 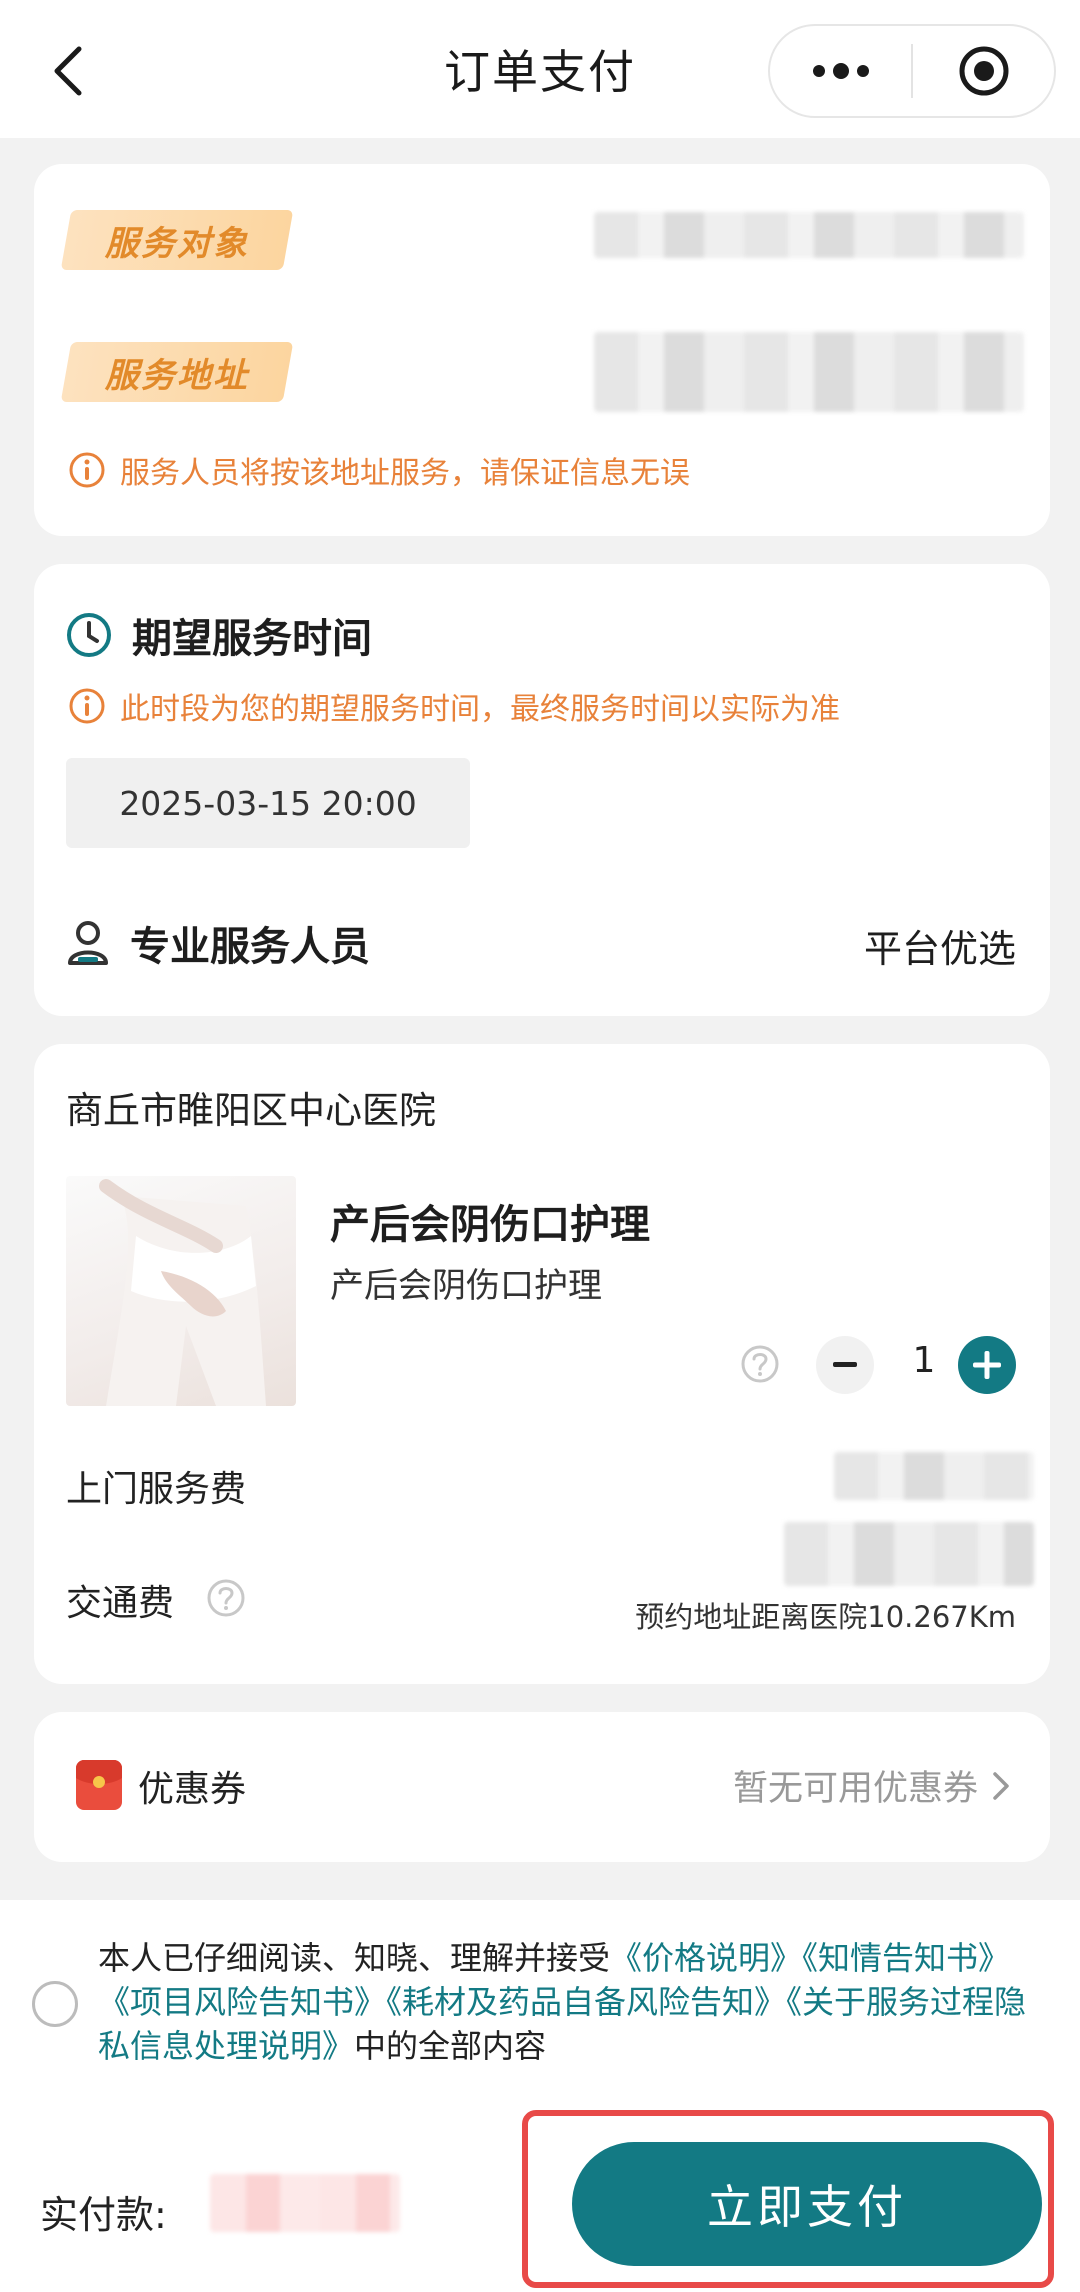 What do you see at coordinates (586, 2002) in the screenshot?
I see `supplies-risk-link: 《耗材及药品自备风险告知》` at bounding box center [586, 2002].